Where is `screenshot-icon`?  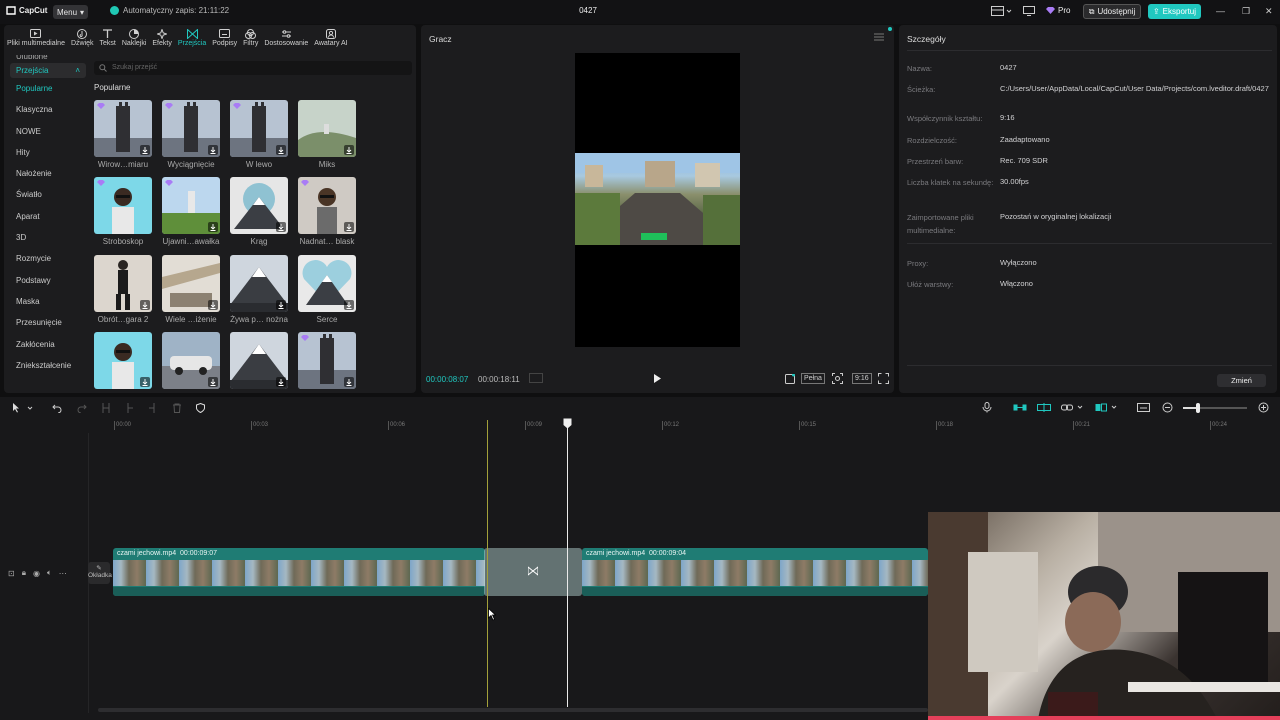 screenshot-icon is located at coordinates (837, 378).